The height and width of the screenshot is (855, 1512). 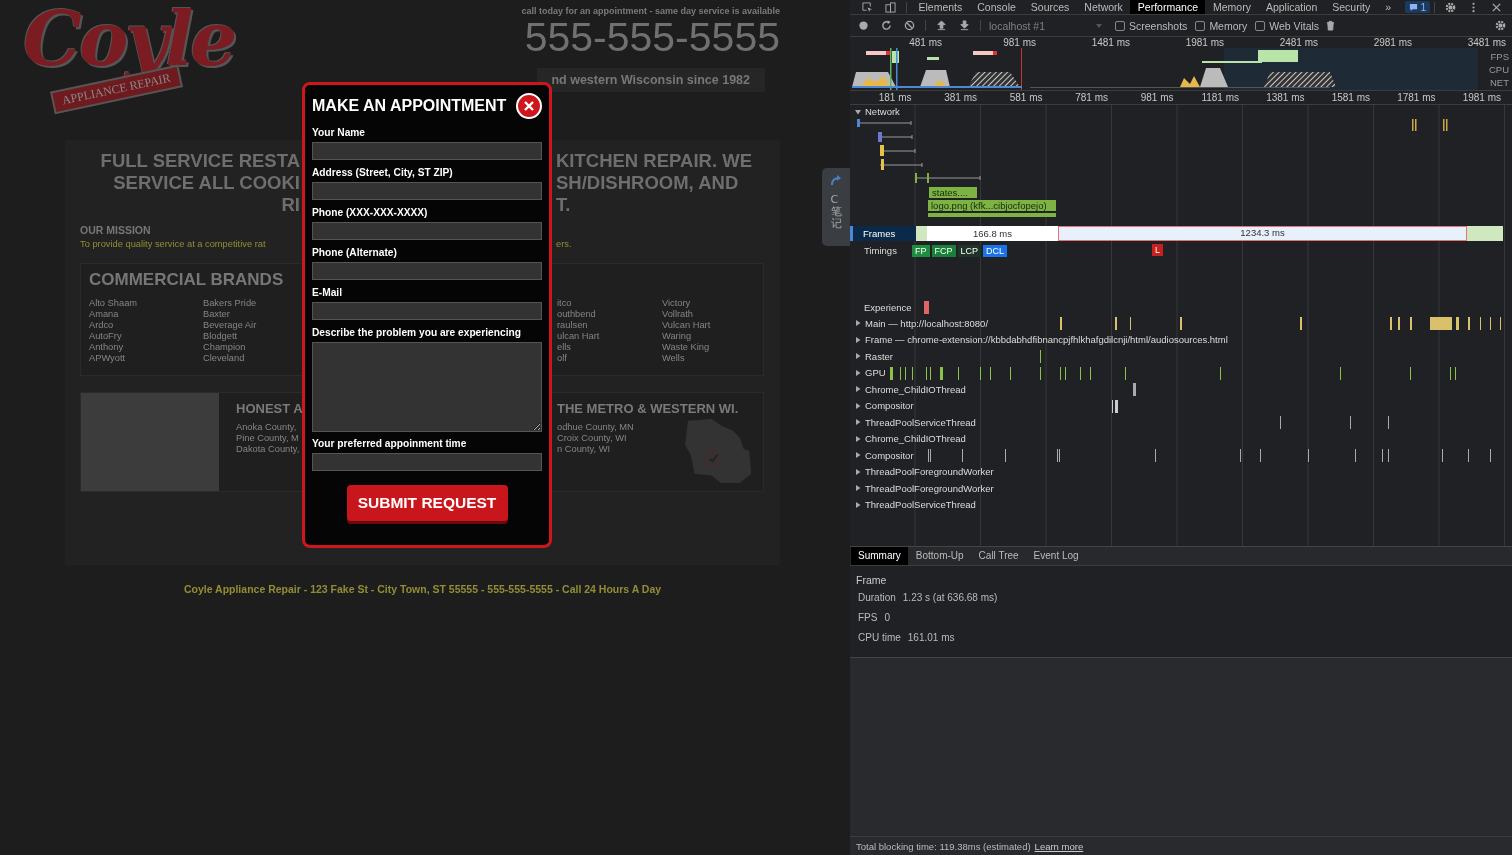 I want to click on brand-name: Bakers Pride, so click(x=230, y=303).